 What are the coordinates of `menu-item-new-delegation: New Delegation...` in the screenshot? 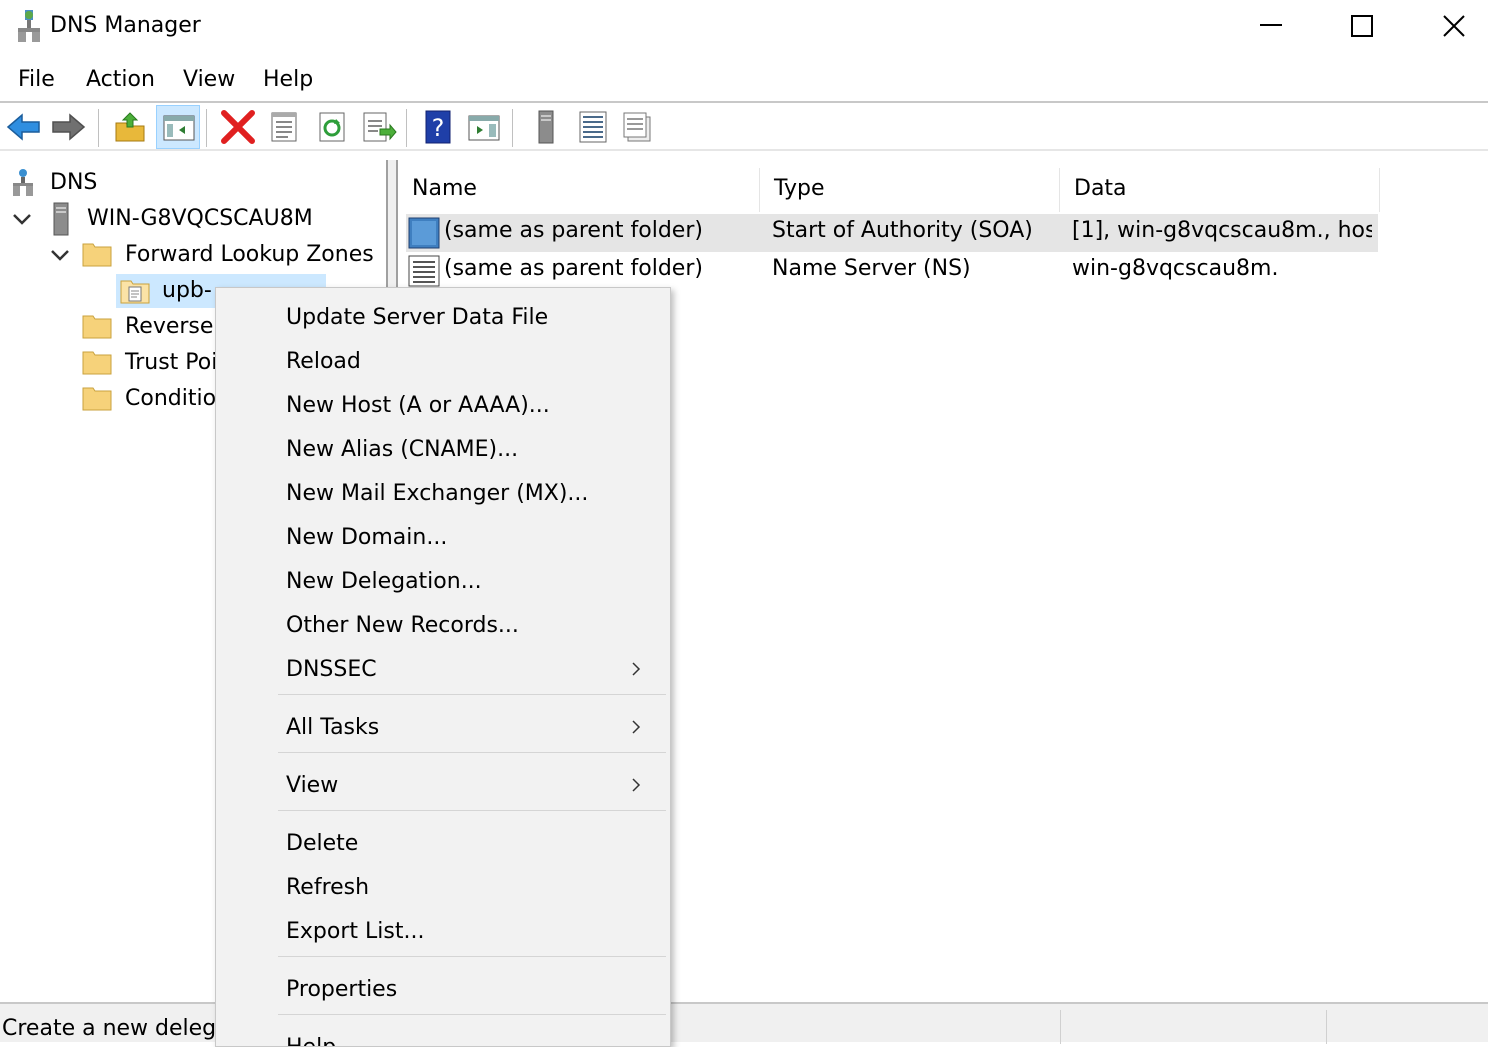 It's located at (472, 582).